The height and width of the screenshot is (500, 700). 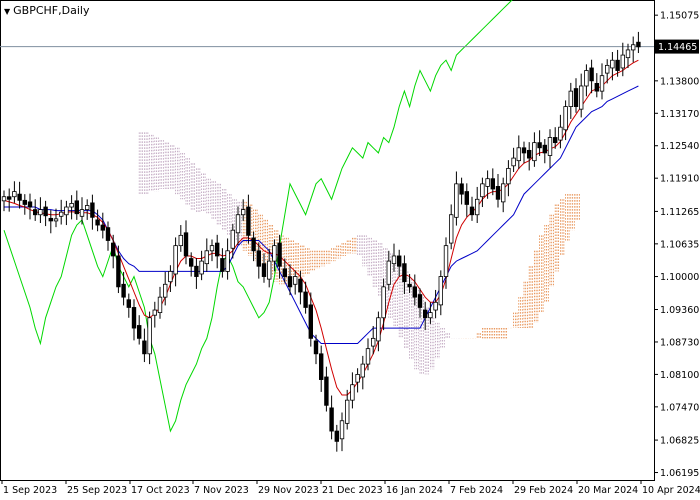 What do you see at coordinates (679, 375) in the screenshot?
I see `y-tick-label: 1.08100` at bounding box center [679, 375].